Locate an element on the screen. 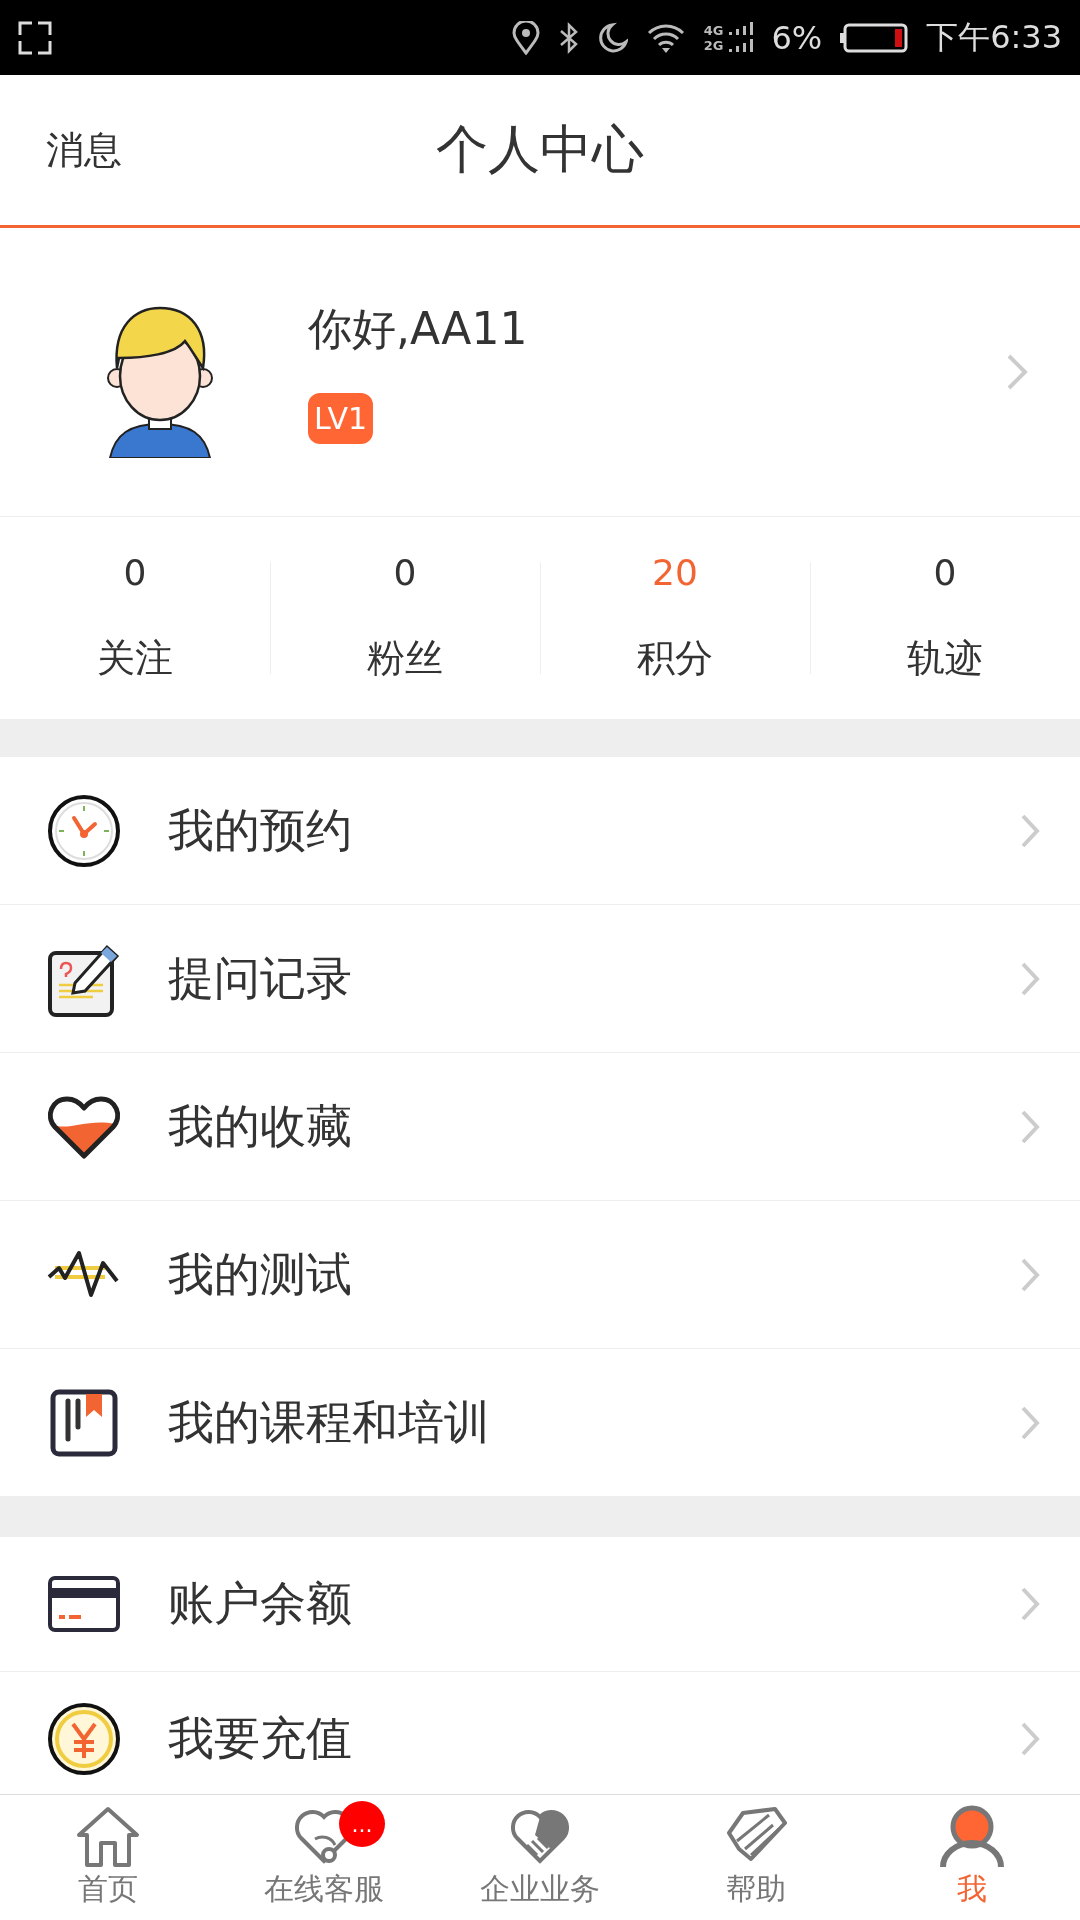 The width and height of the screenshot is (1080, 1920). home-icon is located at coordinates (108, 1836).